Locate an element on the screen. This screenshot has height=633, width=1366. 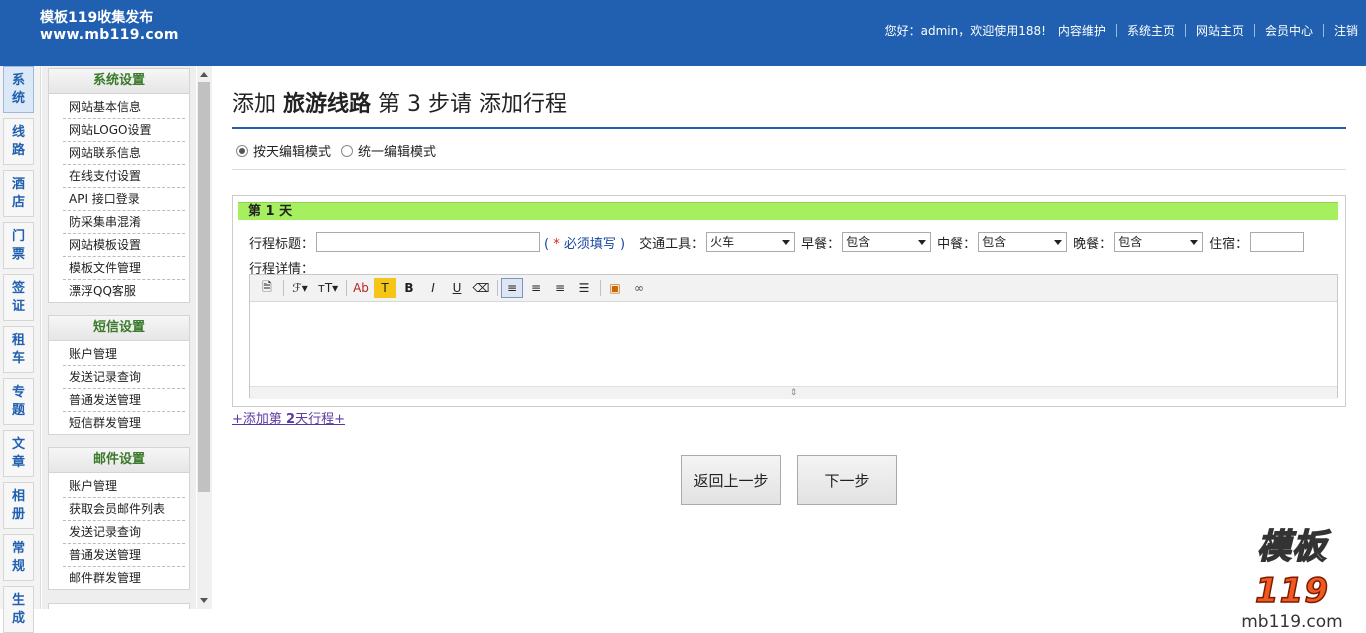
vtab-general: 常规 is located at coordinates (18, 557).